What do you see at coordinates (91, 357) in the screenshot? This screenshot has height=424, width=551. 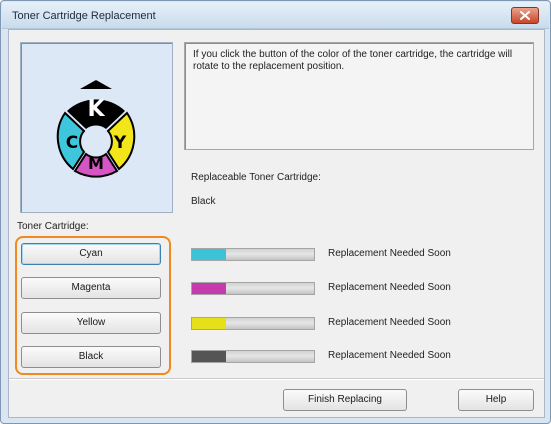 I see `black-button: Black` at bounding box center [91, 357].